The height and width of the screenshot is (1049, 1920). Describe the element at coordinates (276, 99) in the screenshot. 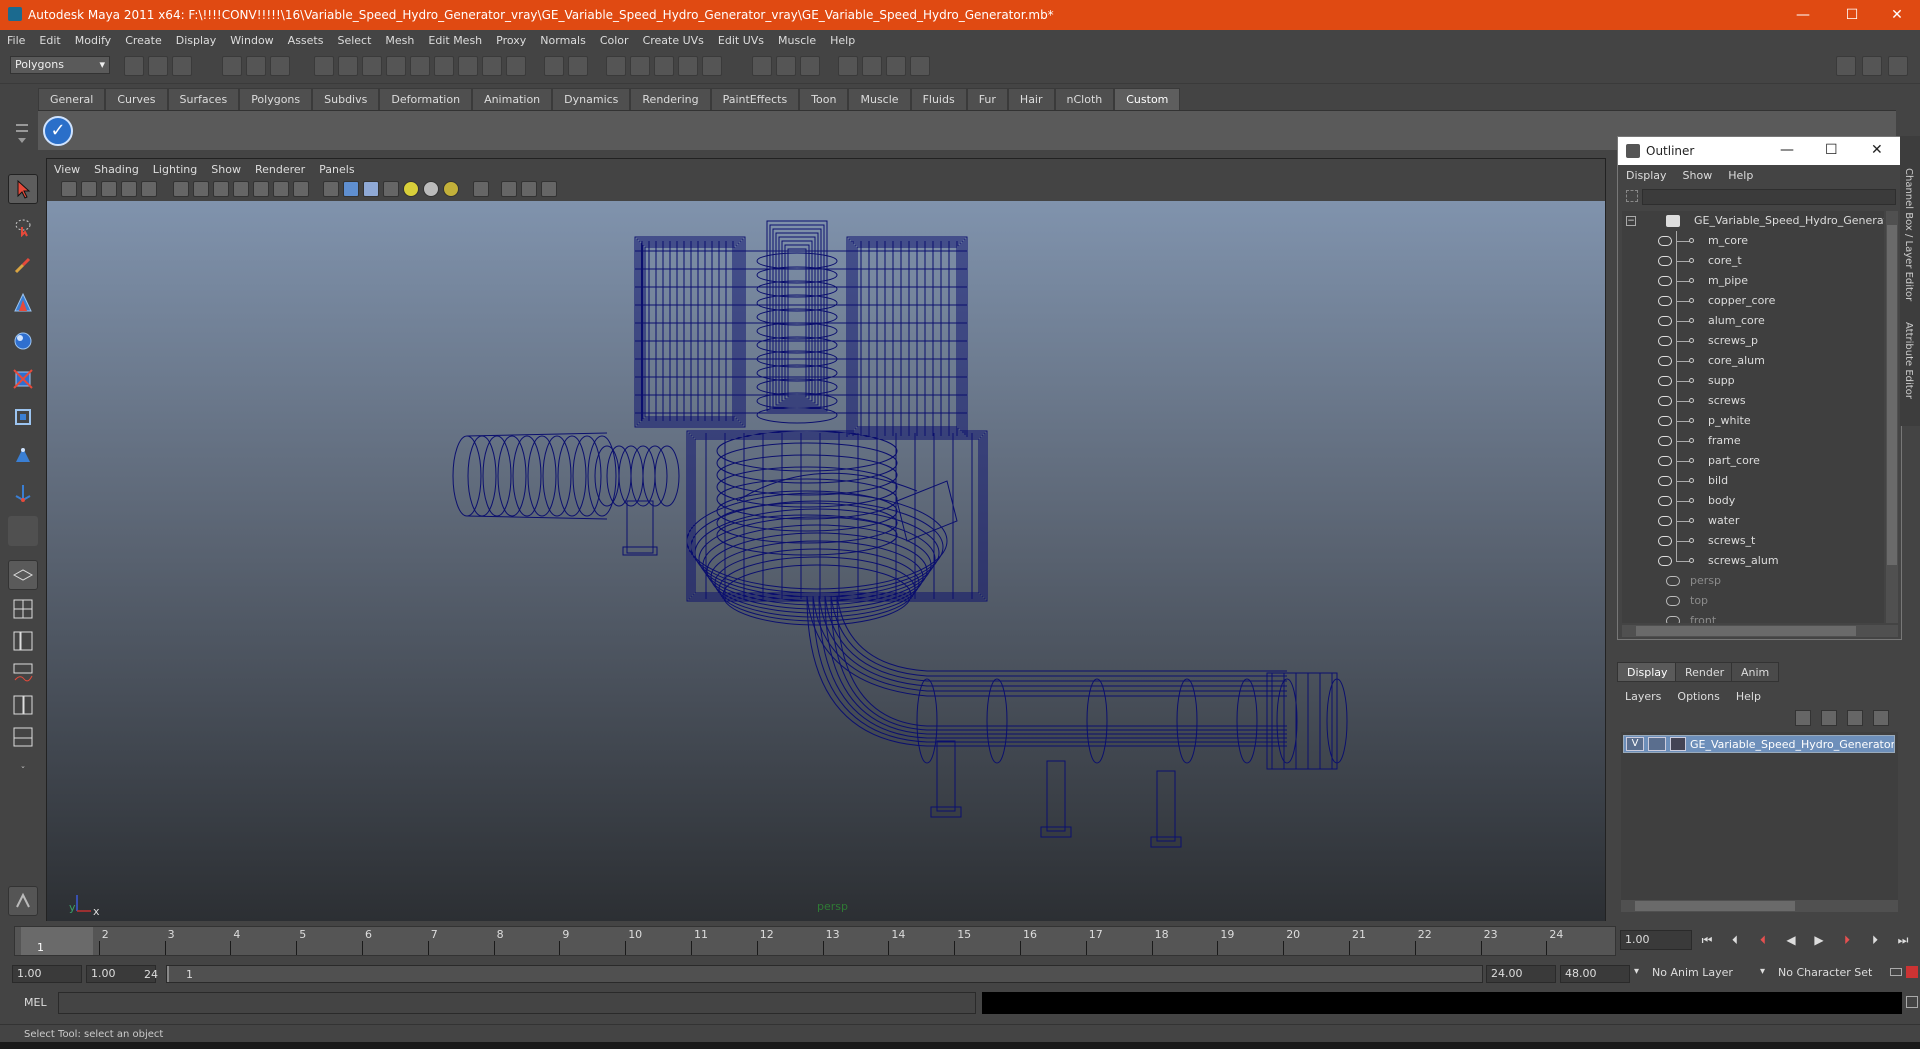

I see `shelf-tab-polygons: Polygons` at that location.